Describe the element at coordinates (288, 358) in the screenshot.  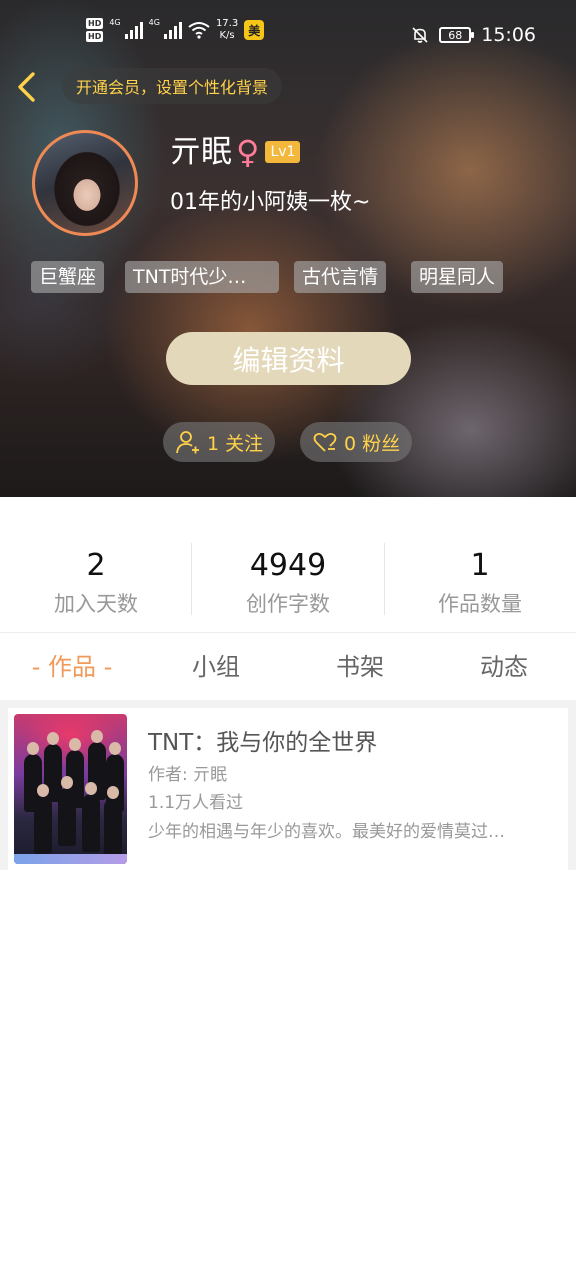
I see `edit-profile-button: 编辑资料` at that location.